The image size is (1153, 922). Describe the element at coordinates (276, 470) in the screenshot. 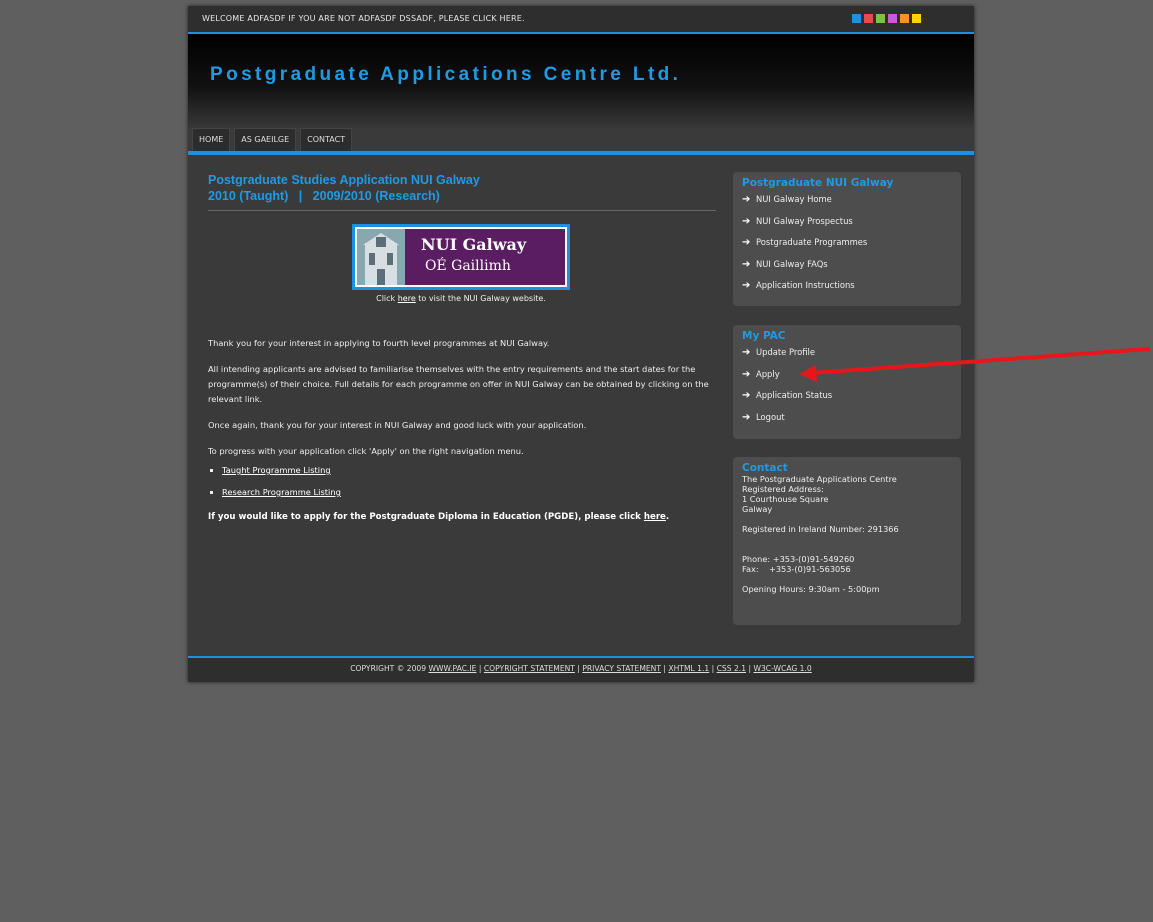

I see `taught-programme-link: Taught Programme Listing` at that location.